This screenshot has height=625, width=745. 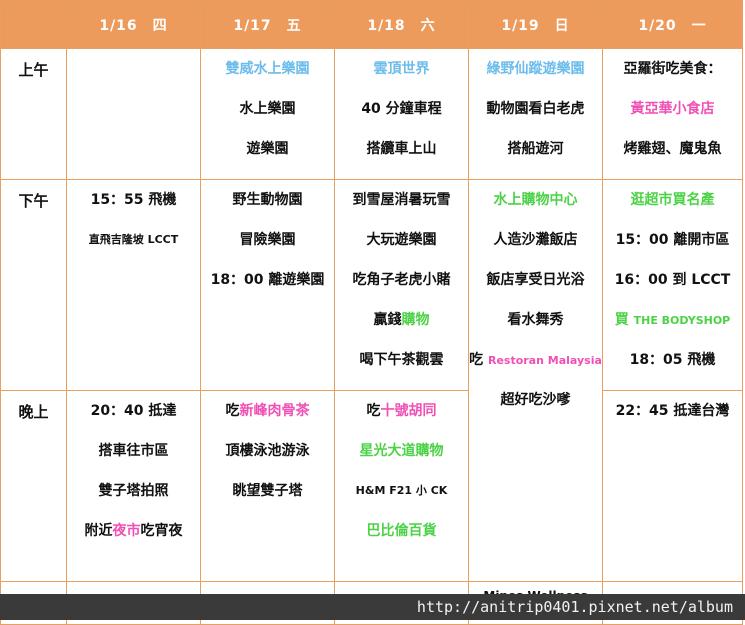 I want to click on cell-d1-evening: 20：40 抵達 搭車往市區雙子塔拍照附近夜市吃宵夜, so click(x=133, y=486).